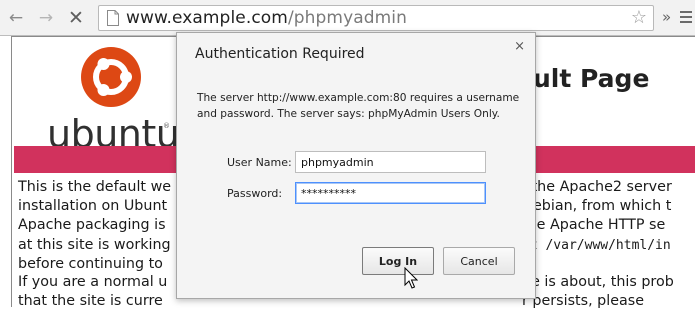 The width and height of the screenshot is (695, 311). Describe the element at coordinates (90, 263) in the screenshot. I see `text-line: before continuing to` at that location.